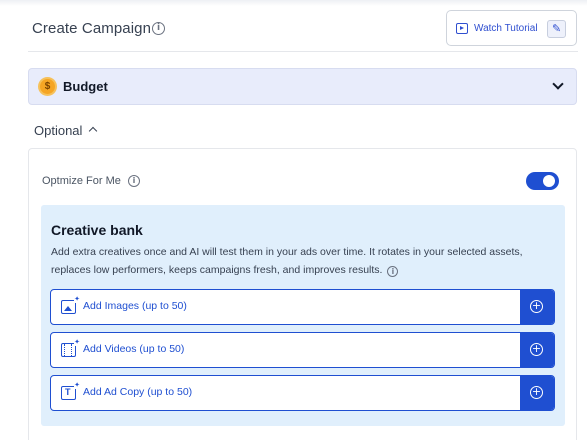 This screenshot has height=440, width=587. I want to click on budget-label: Budget, so click(85, 86).